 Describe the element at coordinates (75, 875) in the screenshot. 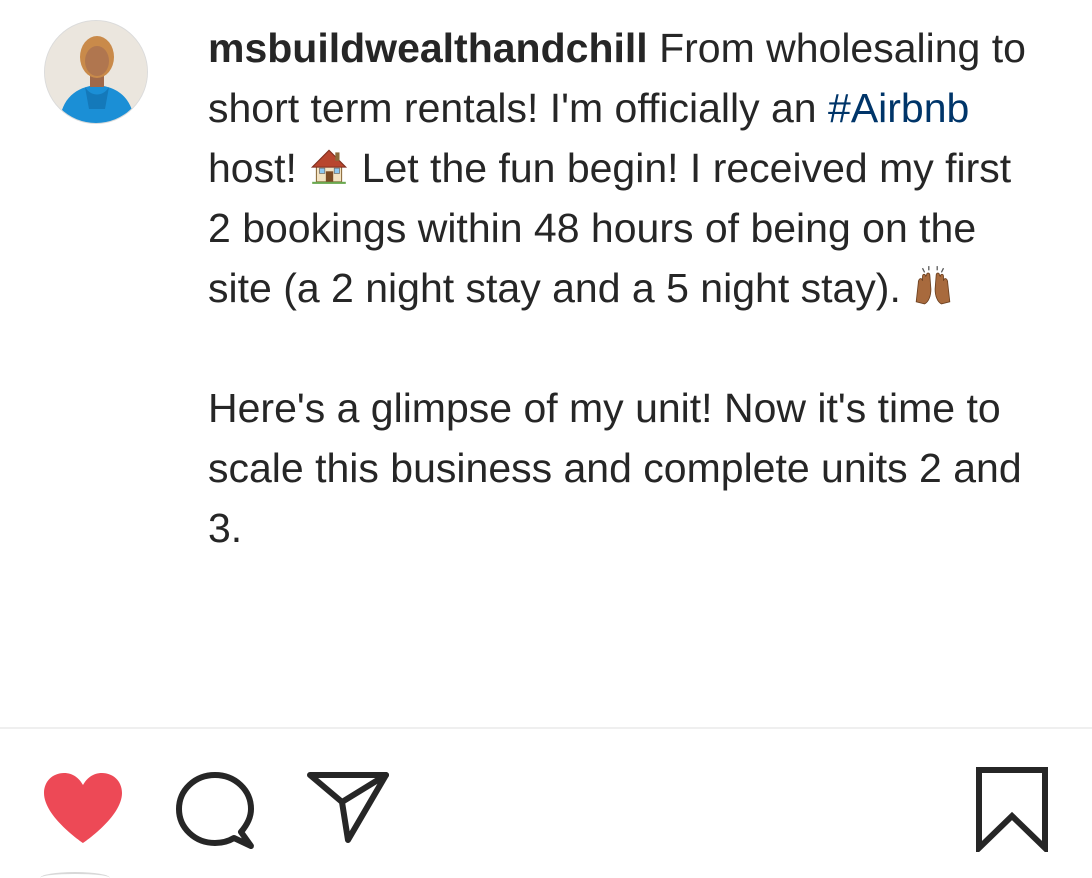

I see `next-comment-avatar` at that location.